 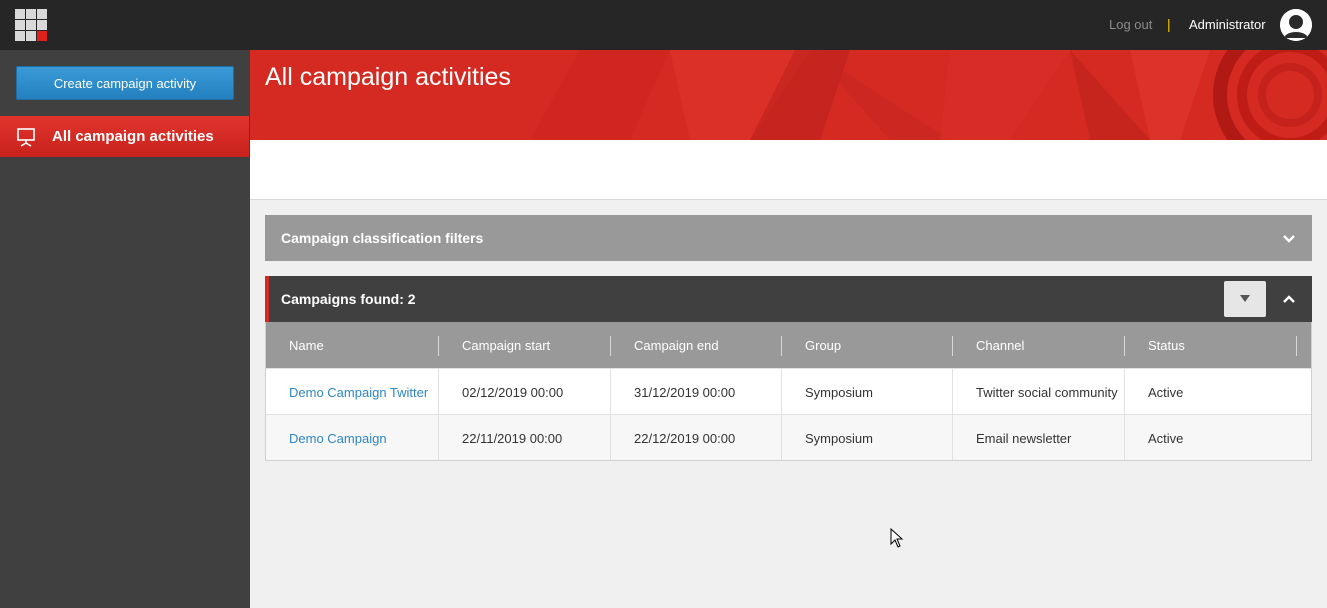 What do you see at coordinates (1289, 239) in the screenshot?
I see `chevron-down-icon` at bounding box center [1289, 239].